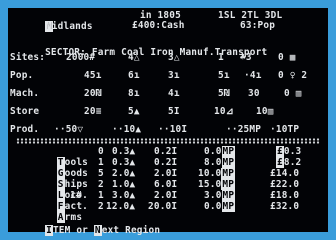  Describe the element at coordinates (134, 111) in the screenshot. I see `store-coal: 5▲` at that location.